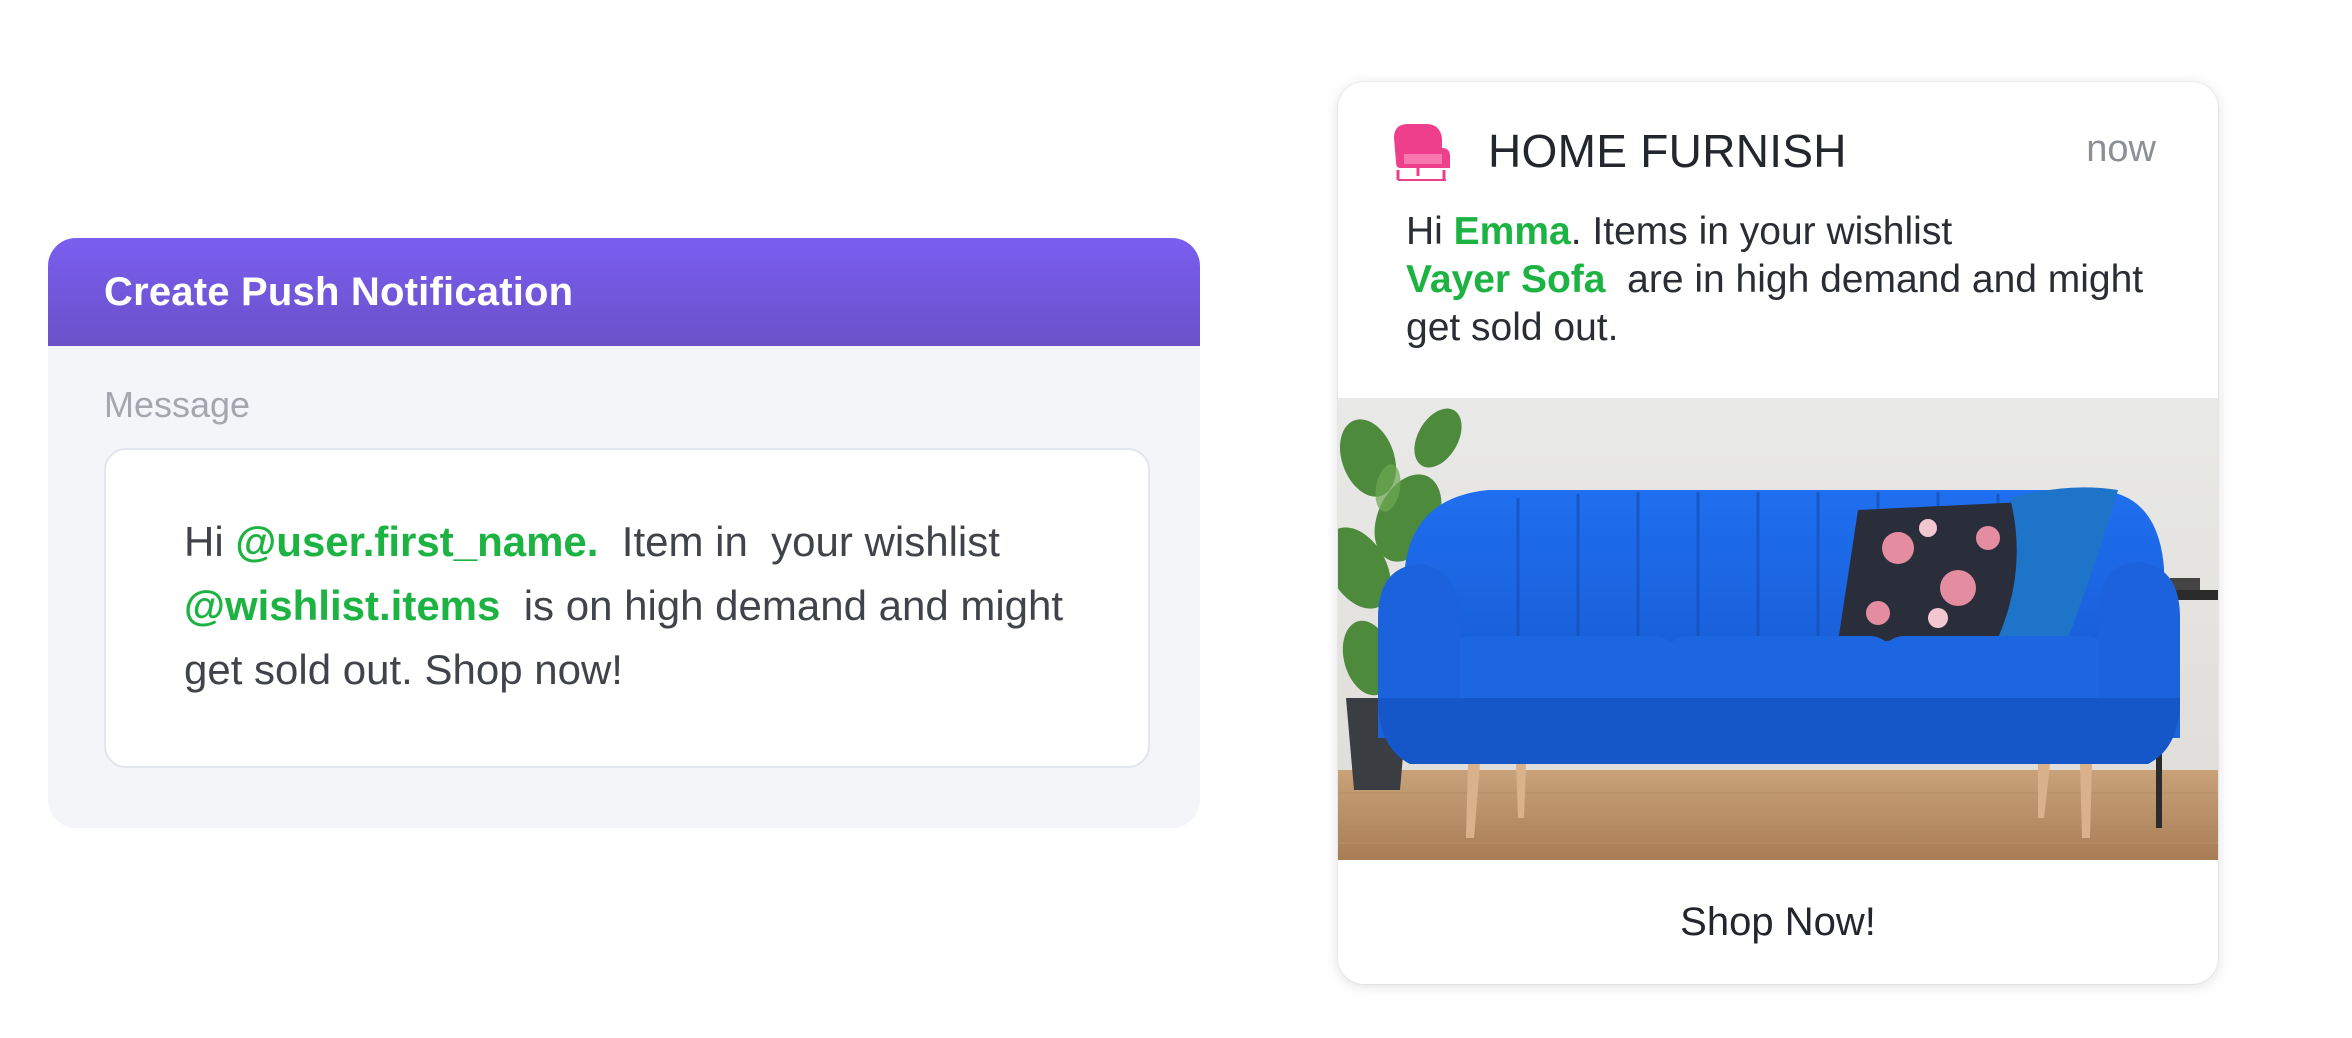  Describe the element at coordinates (624, 292) in the screenshot. I see `composer-header: Create Push Notification` at that location.